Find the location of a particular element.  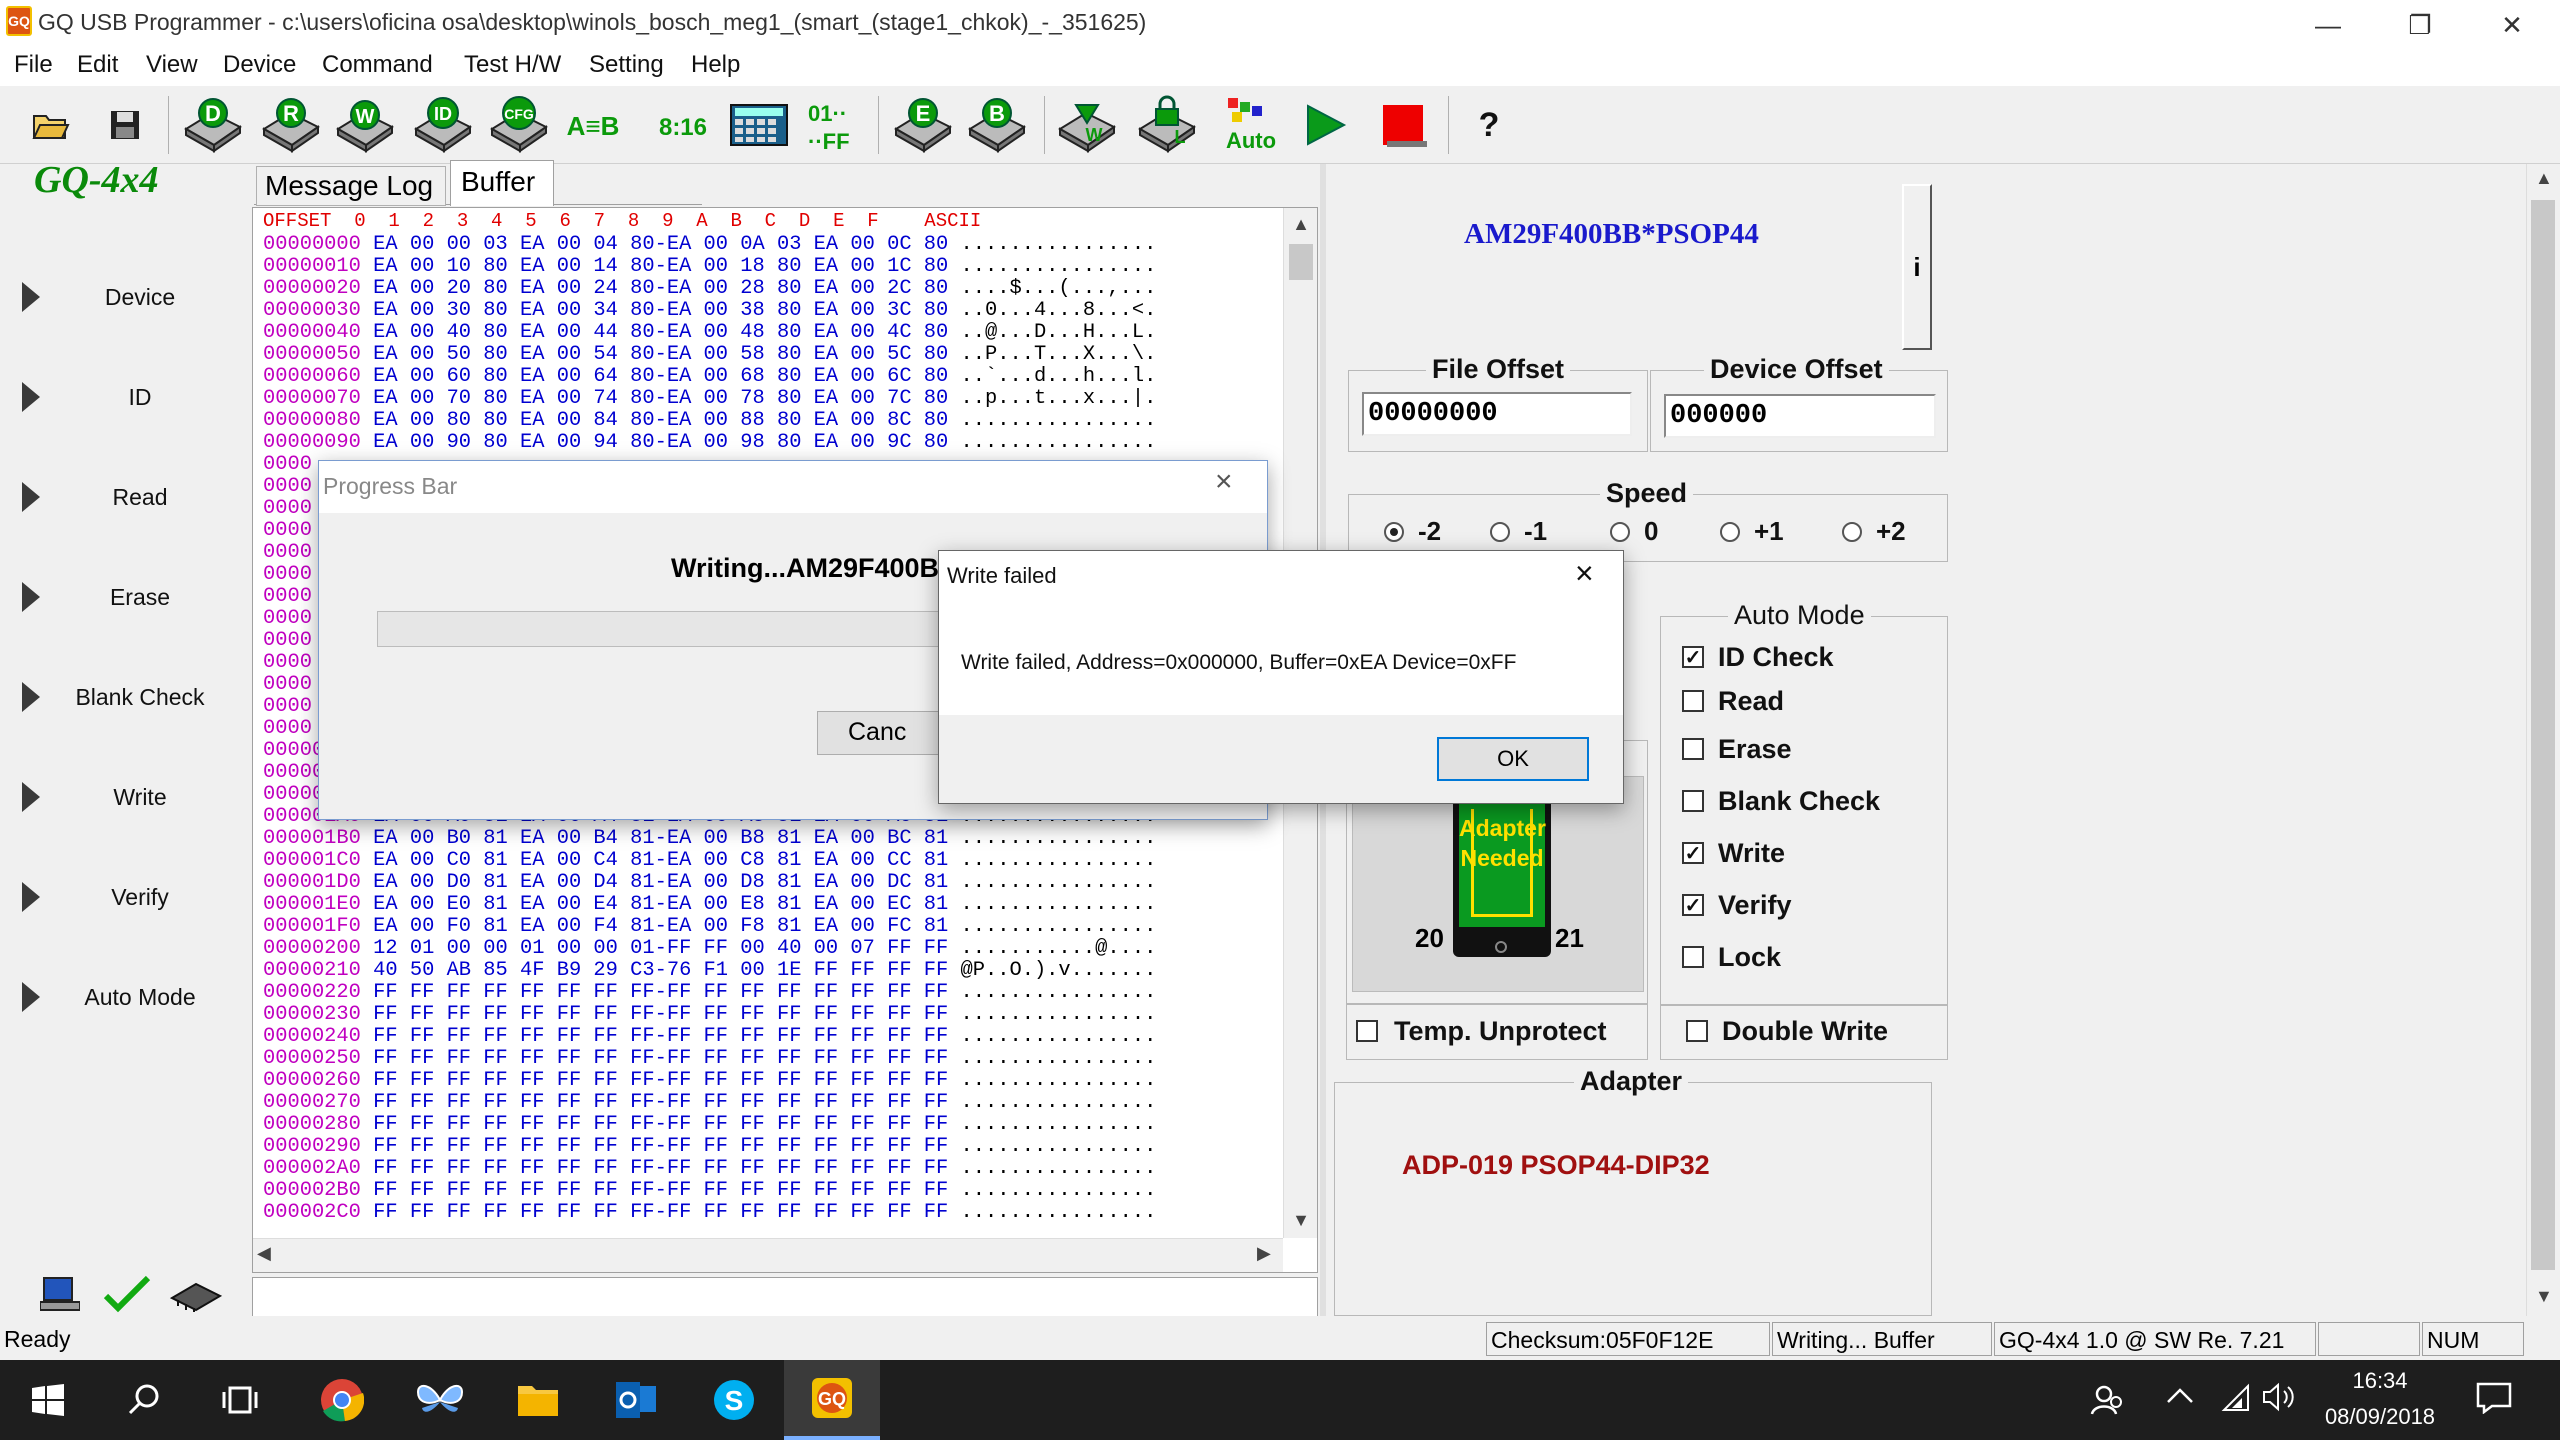

open-button is located at coordinates (51, 125).